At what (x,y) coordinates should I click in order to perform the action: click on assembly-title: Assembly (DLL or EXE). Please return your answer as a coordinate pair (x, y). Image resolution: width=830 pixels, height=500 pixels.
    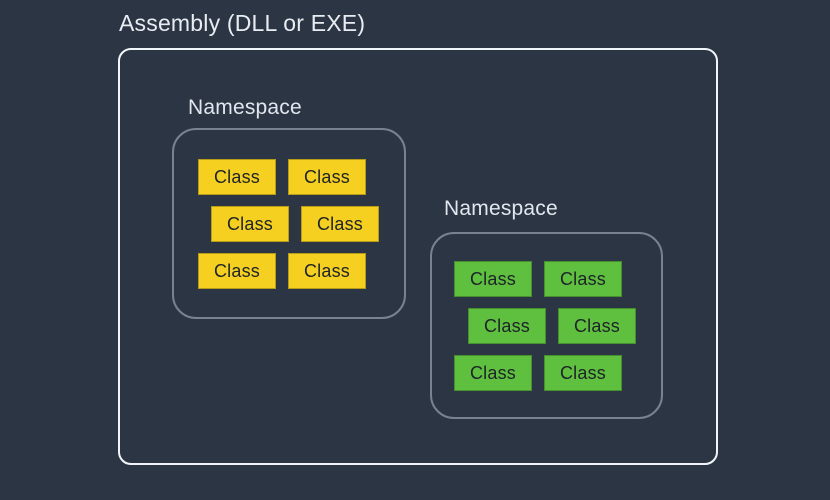
    Looking at the image, I should click on (242, 23).